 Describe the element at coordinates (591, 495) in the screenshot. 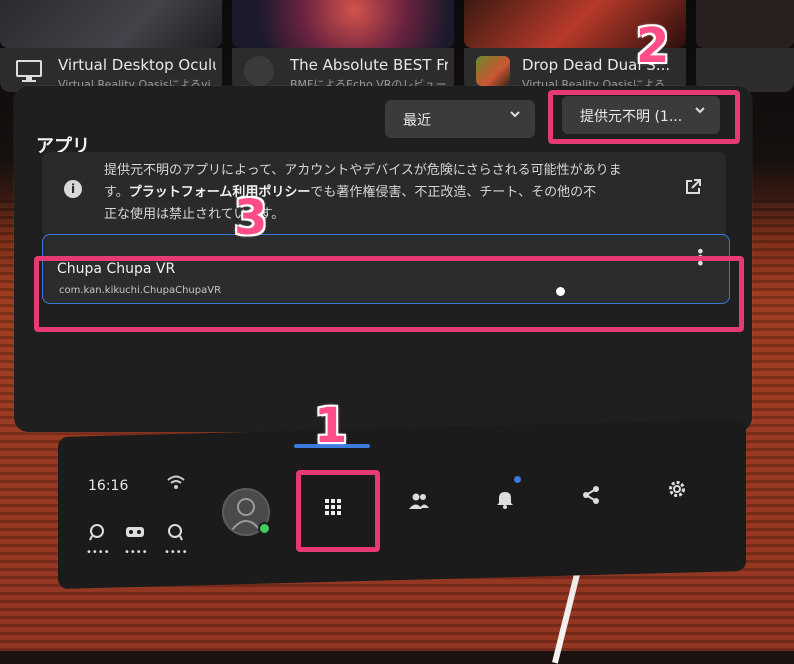

I see `share-icon` at that location.